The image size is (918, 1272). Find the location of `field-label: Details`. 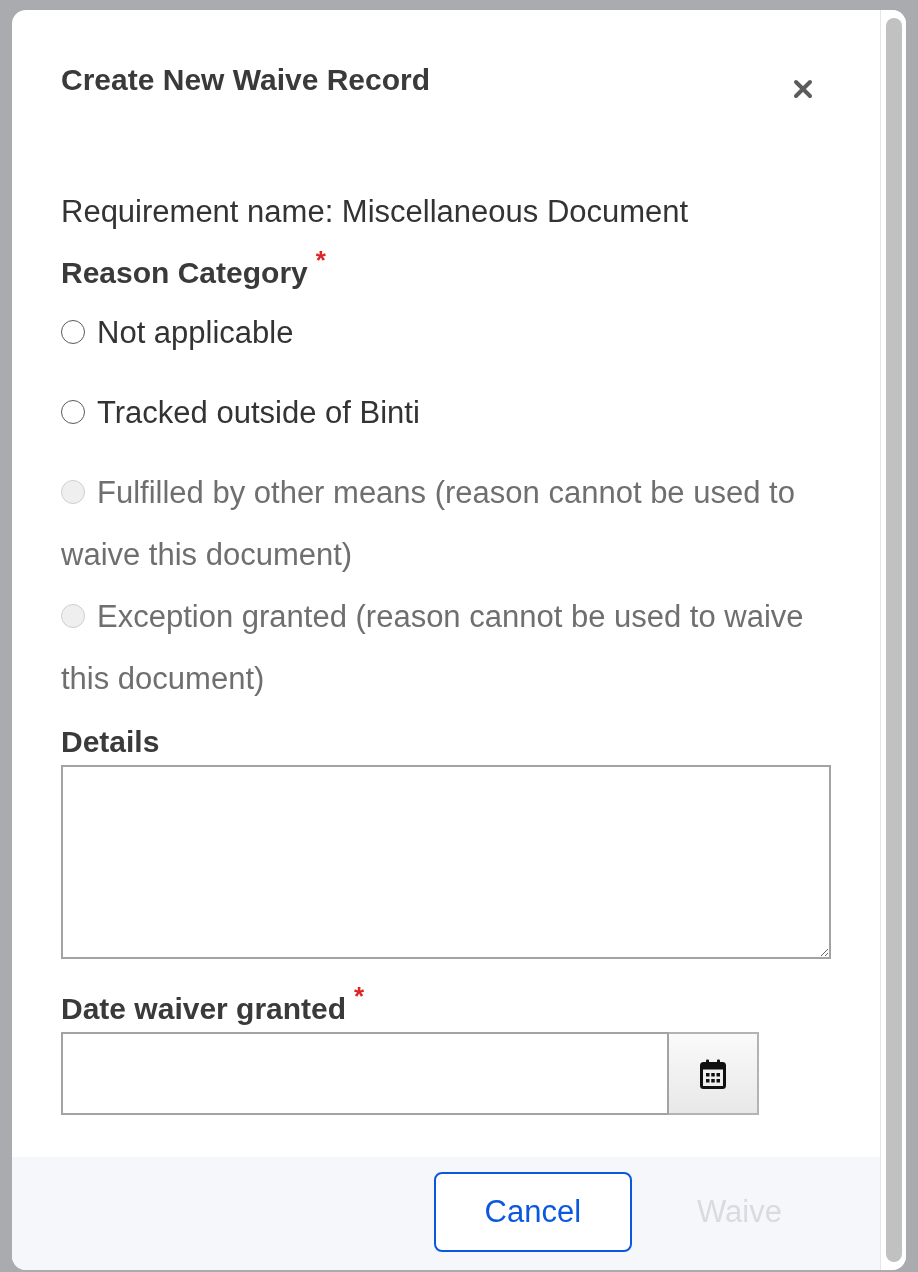

field-label: Details is located at coordinates (110, 742).